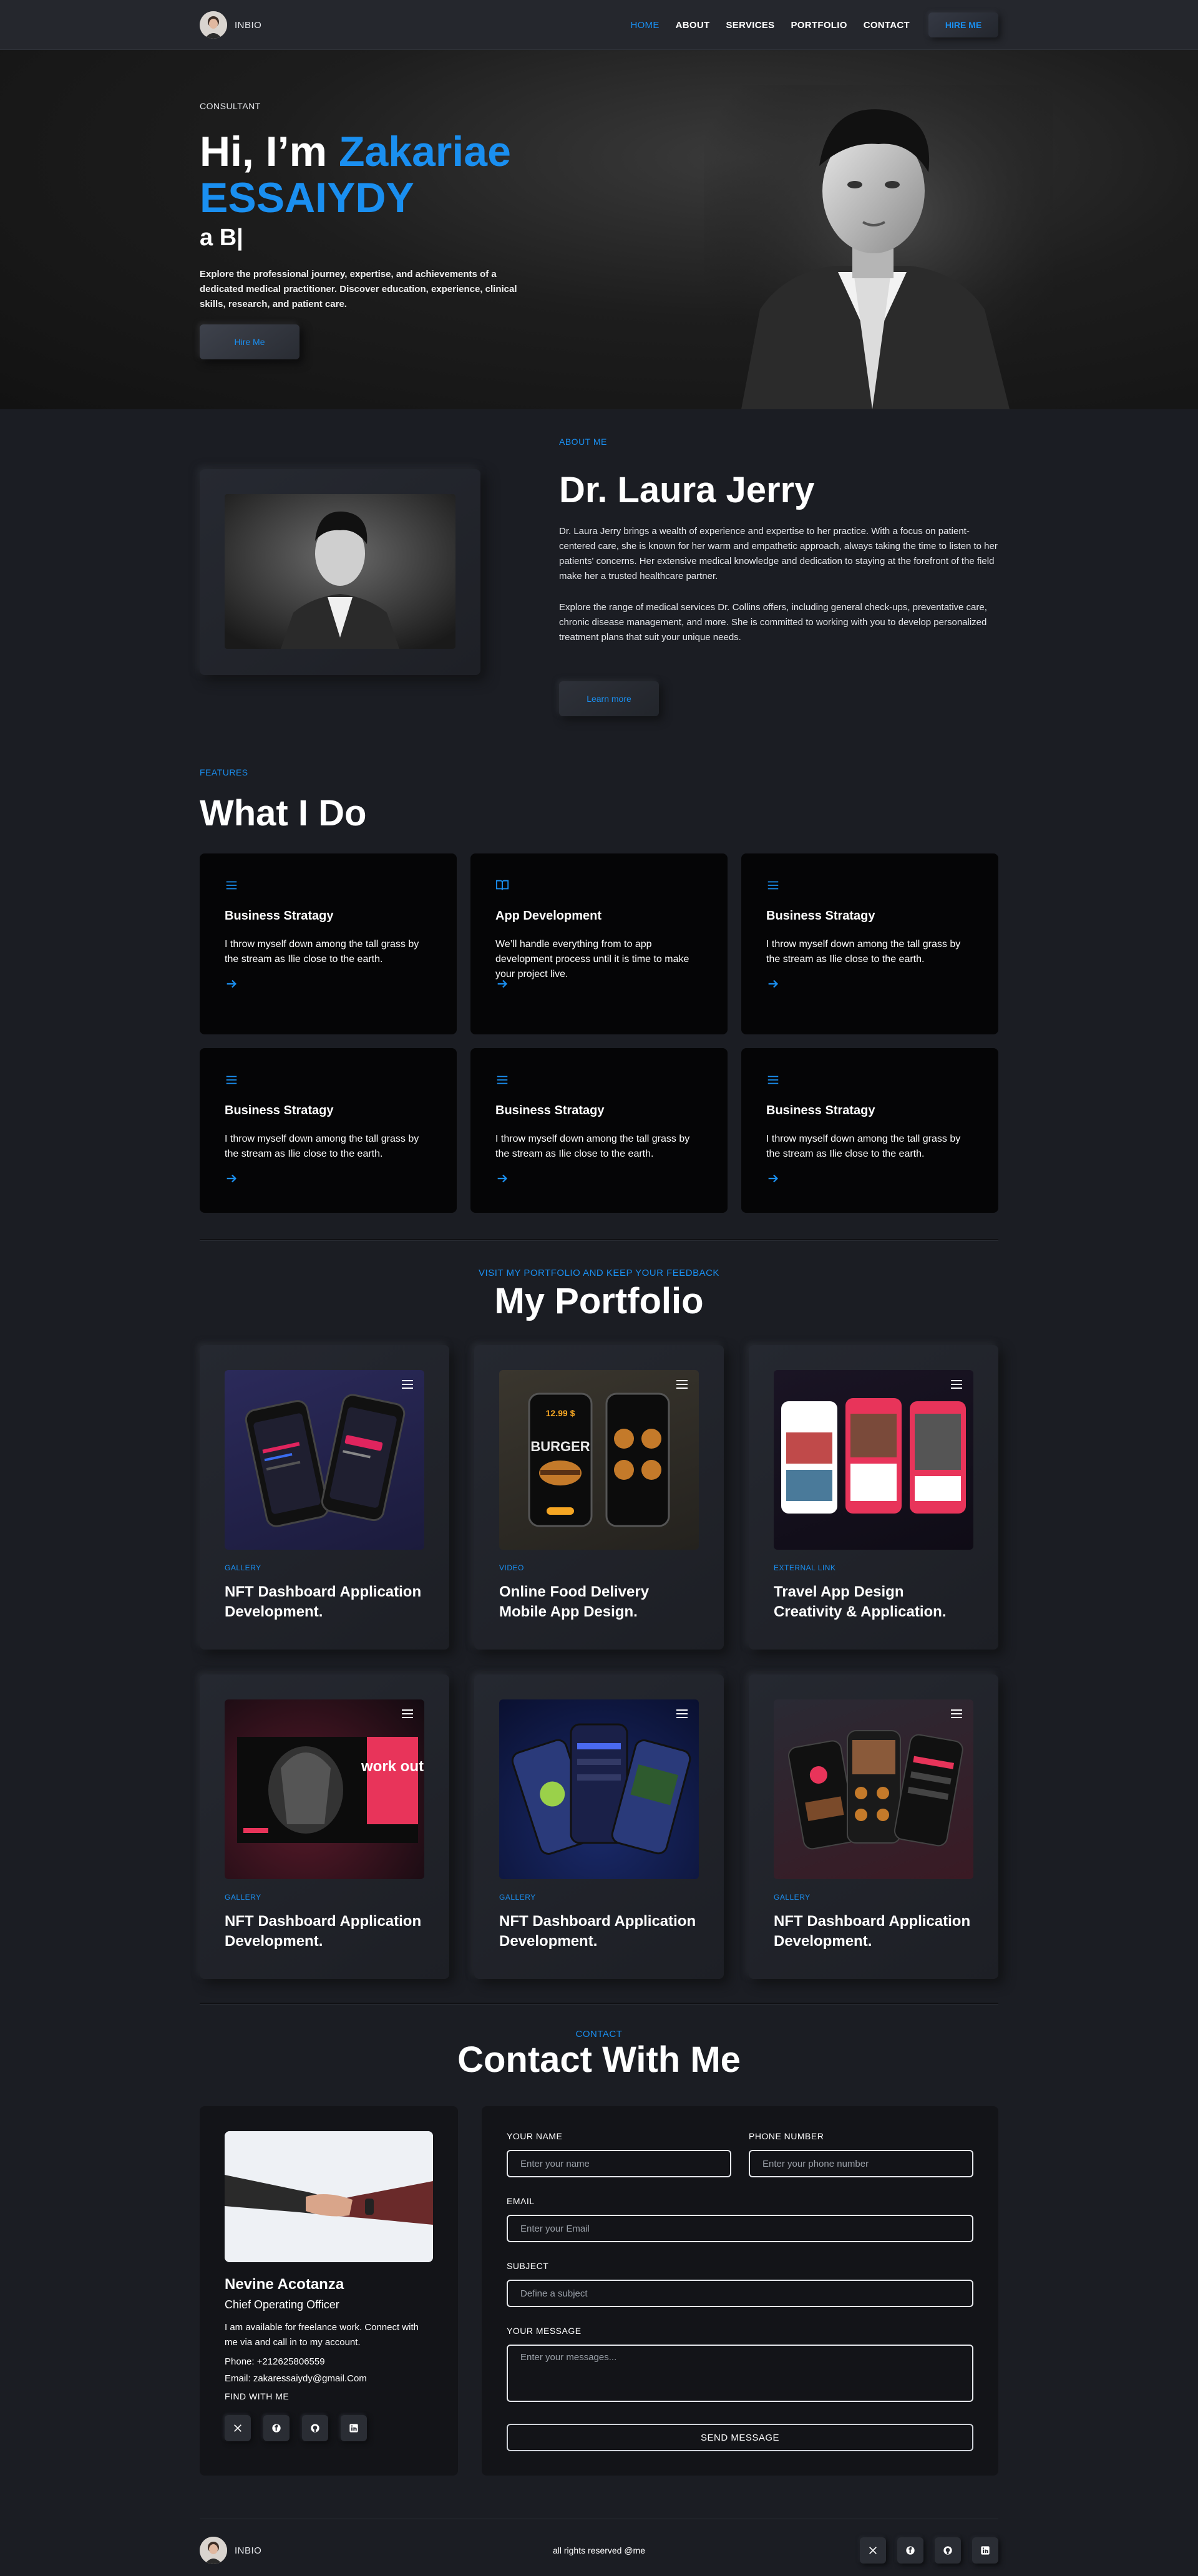 The image size is (1198, 2576). I want to click on phone-label: PHONE NUMBER, so click(786, 2136).